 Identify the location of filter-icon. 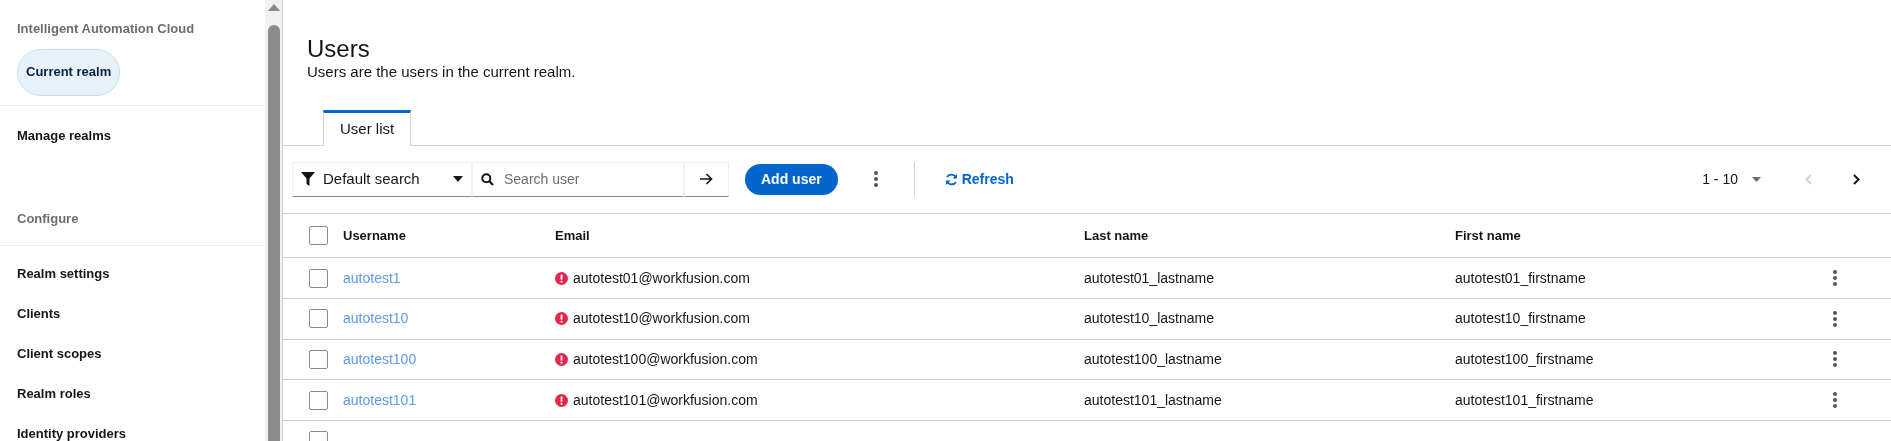
(308, 179).